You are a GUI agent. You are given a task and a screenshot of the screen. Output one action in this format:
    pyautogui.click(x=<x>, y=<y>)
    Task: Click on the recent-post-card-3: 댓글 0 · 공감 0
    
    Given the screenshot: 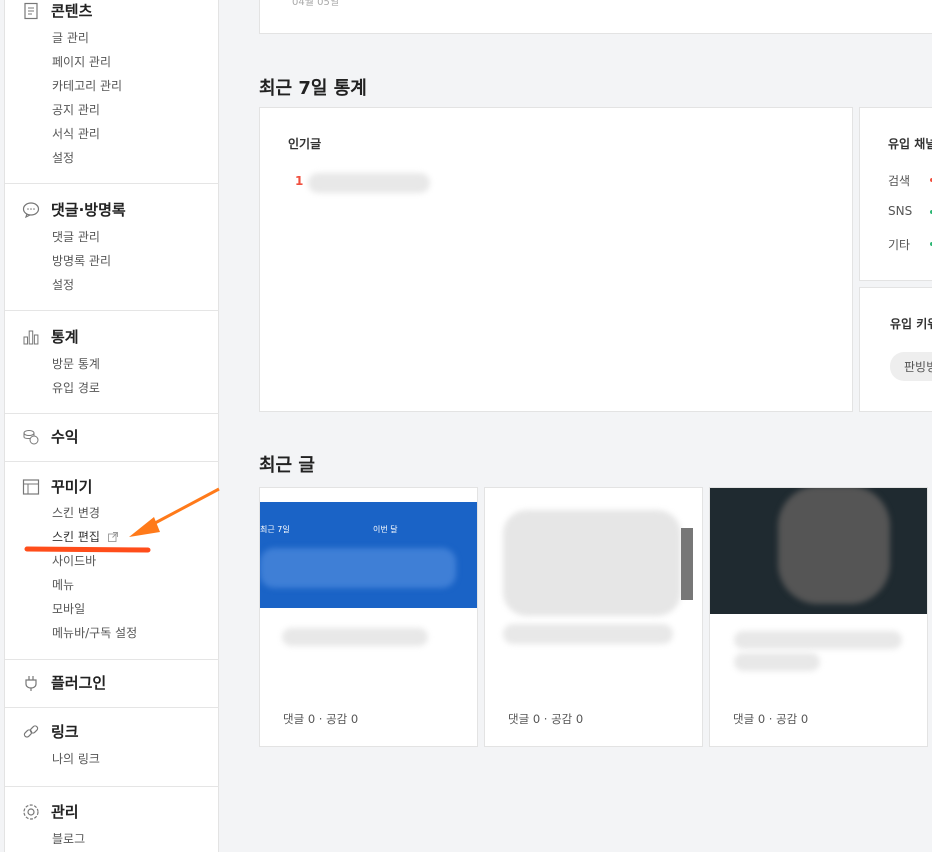 What is the action you would take?
    pyautogui.click(x=818, y=617)
    